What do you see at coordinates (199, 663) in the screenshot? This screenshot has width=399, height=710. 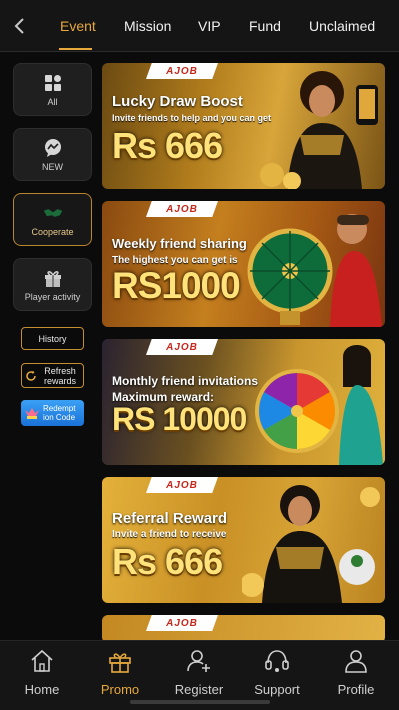 I see `add-user-icon` at bounding box center [199, 663].